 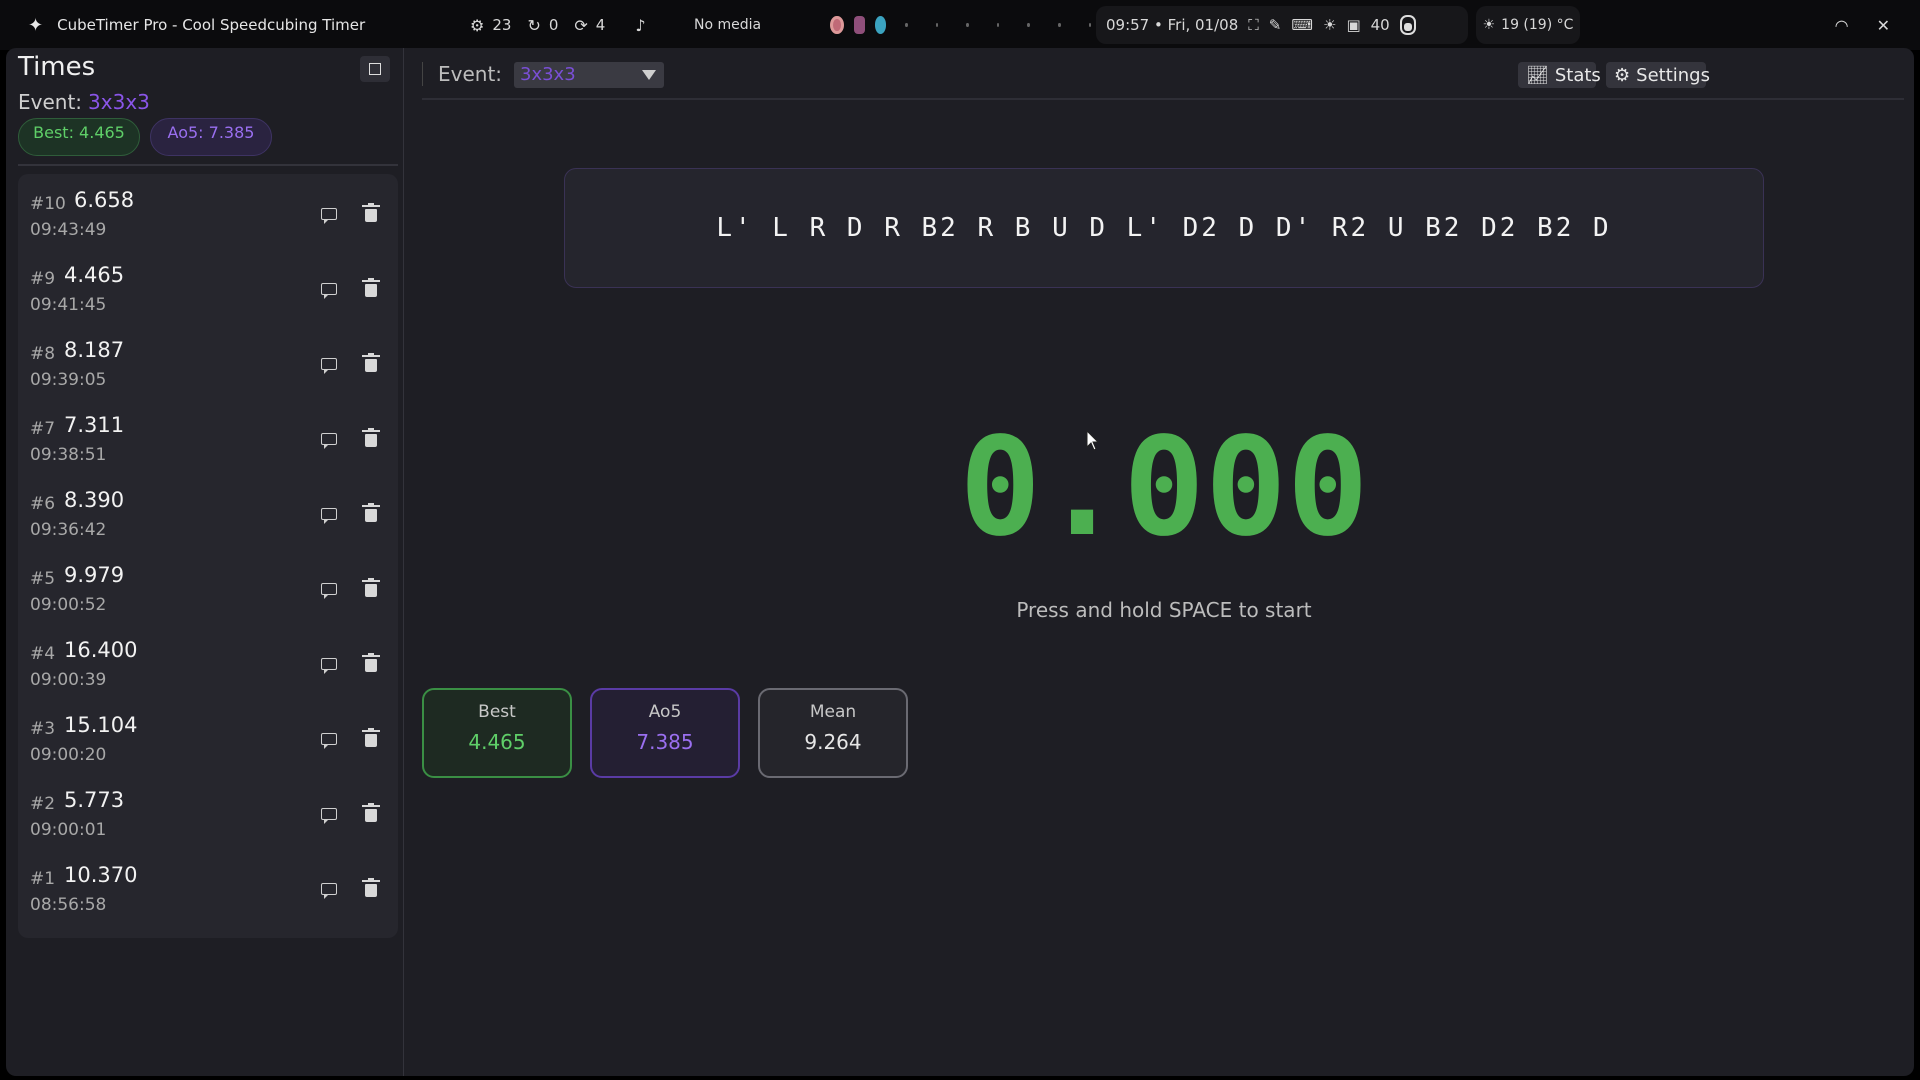 What do you see at coordinates (1275, 25) in the screenshot?
I see `pen-icon: ✎` at bounding box center [1275, 25].